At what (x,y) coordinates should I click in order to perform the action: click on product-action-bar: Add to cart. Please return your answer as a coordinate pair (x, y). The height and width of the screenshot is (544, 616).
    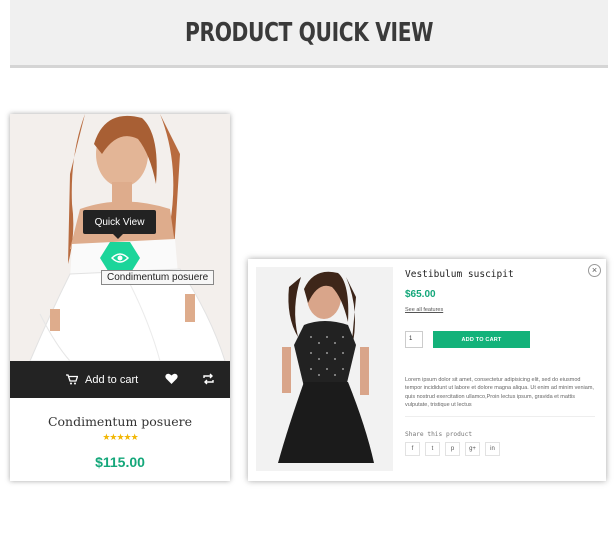
    Looking at the image, I should click on (120, 379).